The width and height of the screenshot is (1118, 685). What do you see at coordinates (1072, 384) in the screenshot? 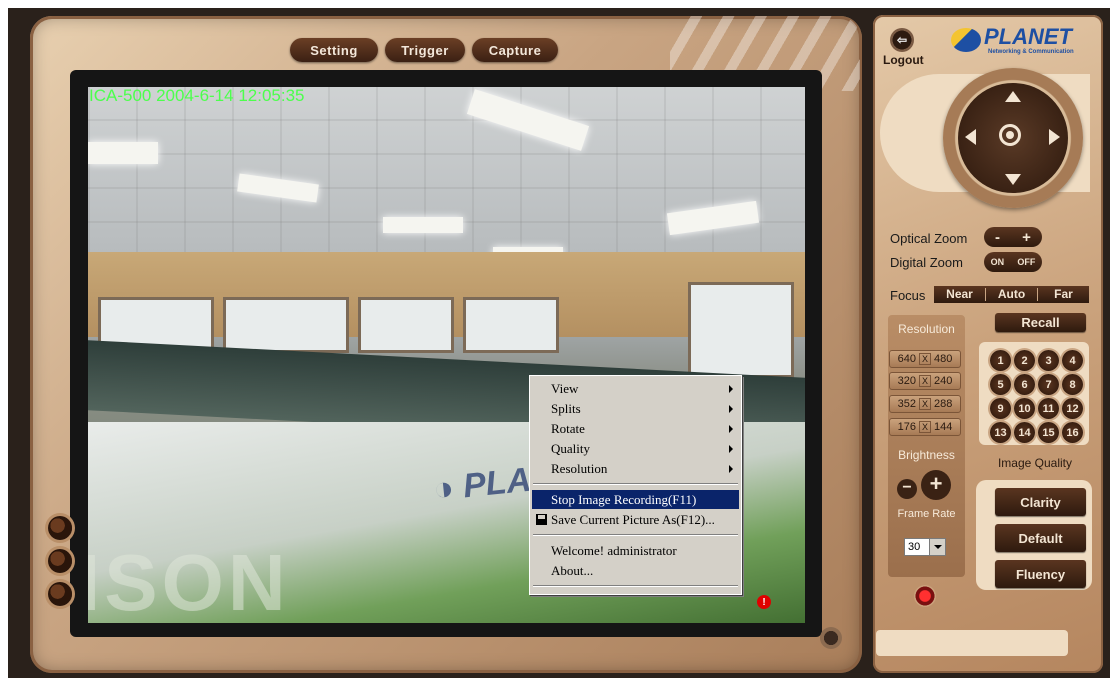
I see `preset-button-8: 8` at bounding box center [1072, 384].